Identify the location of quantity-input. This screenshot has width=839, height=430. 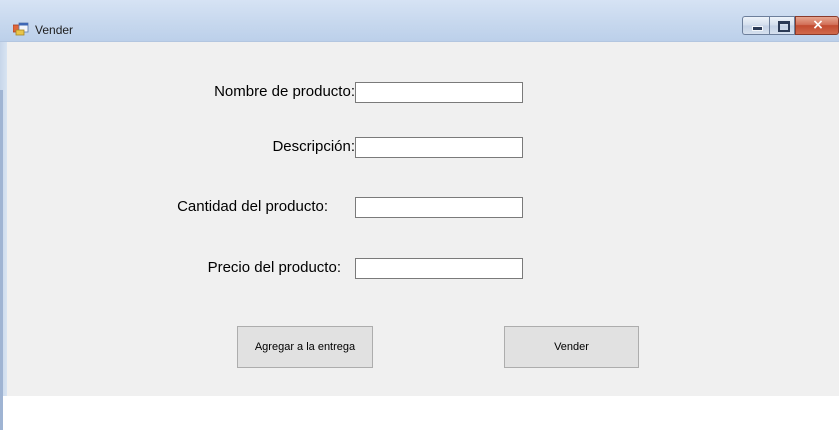
(439, 207).